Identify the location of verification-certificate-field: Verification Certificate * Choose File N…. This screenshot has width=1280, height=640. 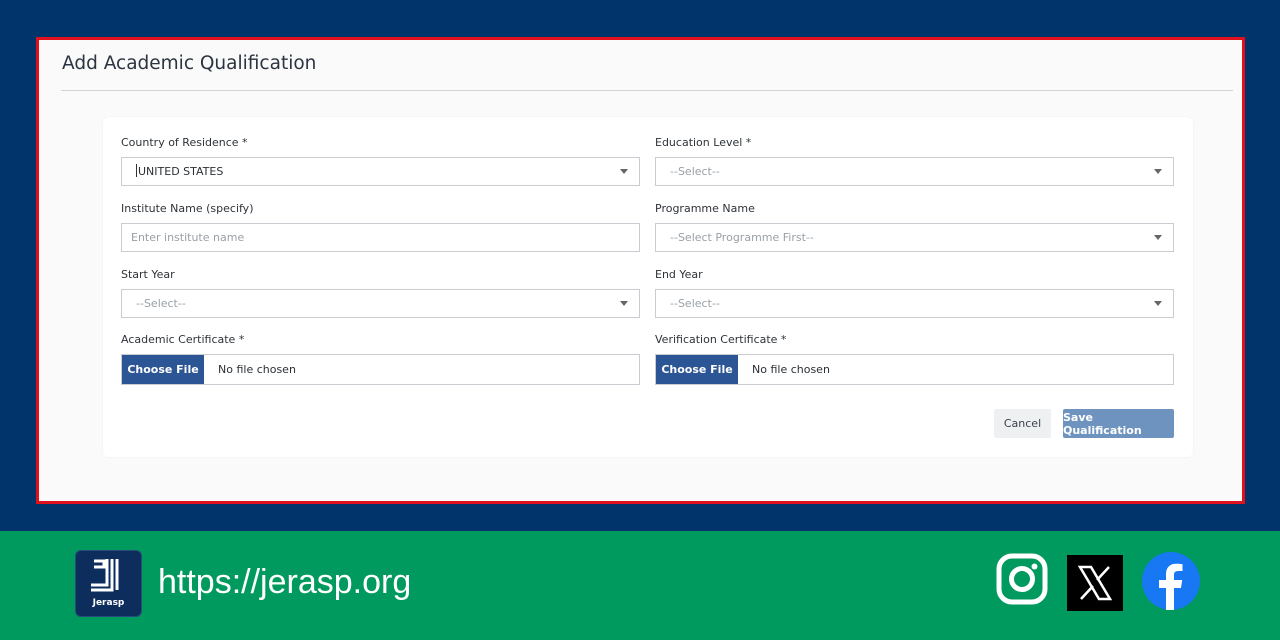
(914, 359).